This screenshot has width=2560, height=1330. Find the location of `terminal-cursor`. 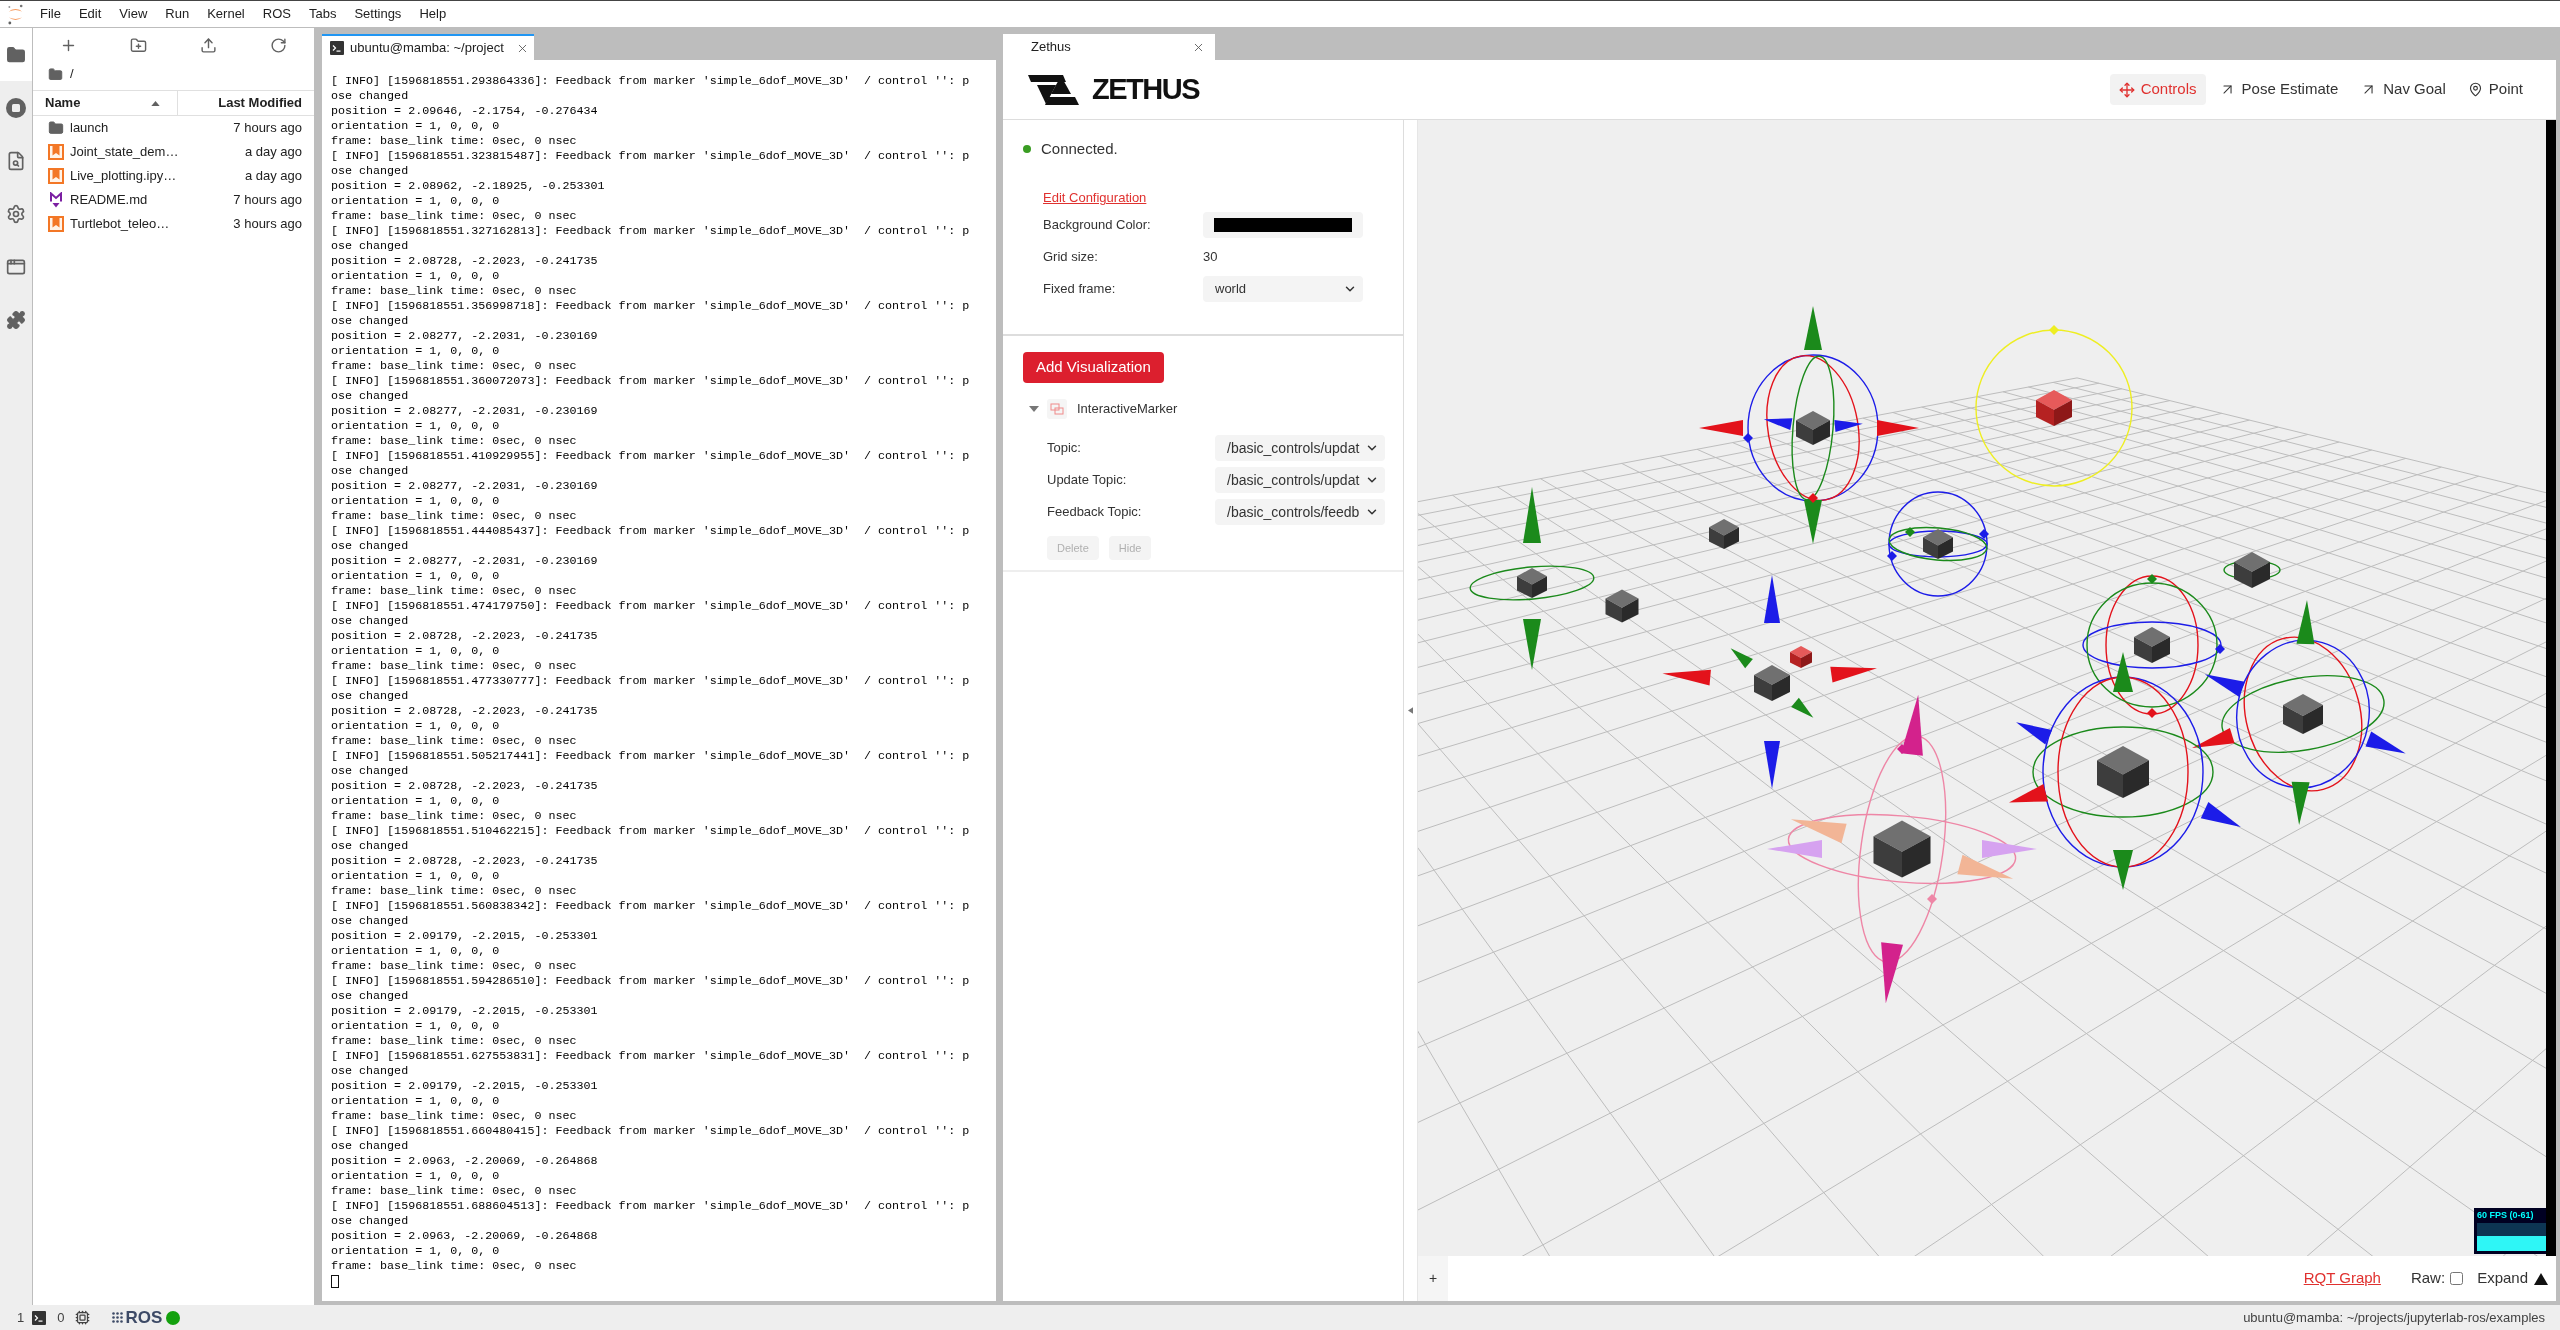

terminal-cursor is located at coordinates (335, 1281).